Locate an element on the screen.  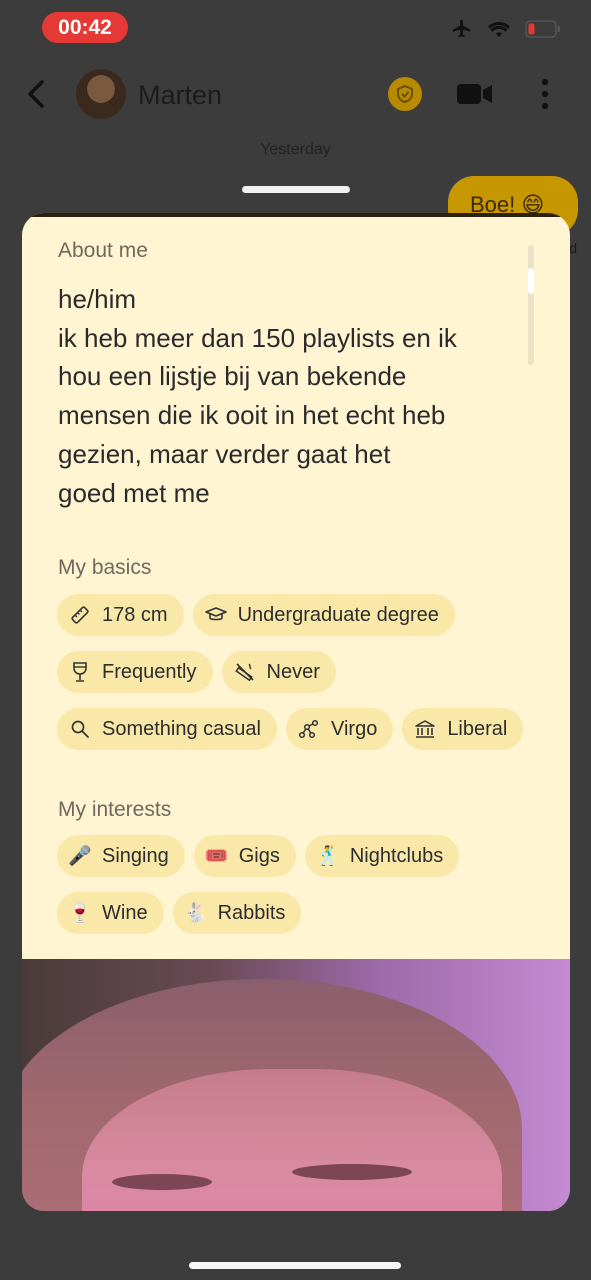
chip-label: Nightclubs is located at coordinates (396, 855).